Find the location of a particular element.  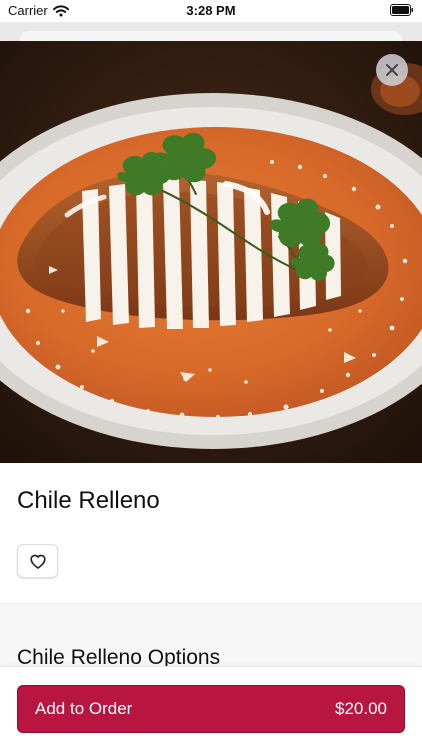

add-to-order-button: Add to Order $20.00 is located at coordinates (211, 709).